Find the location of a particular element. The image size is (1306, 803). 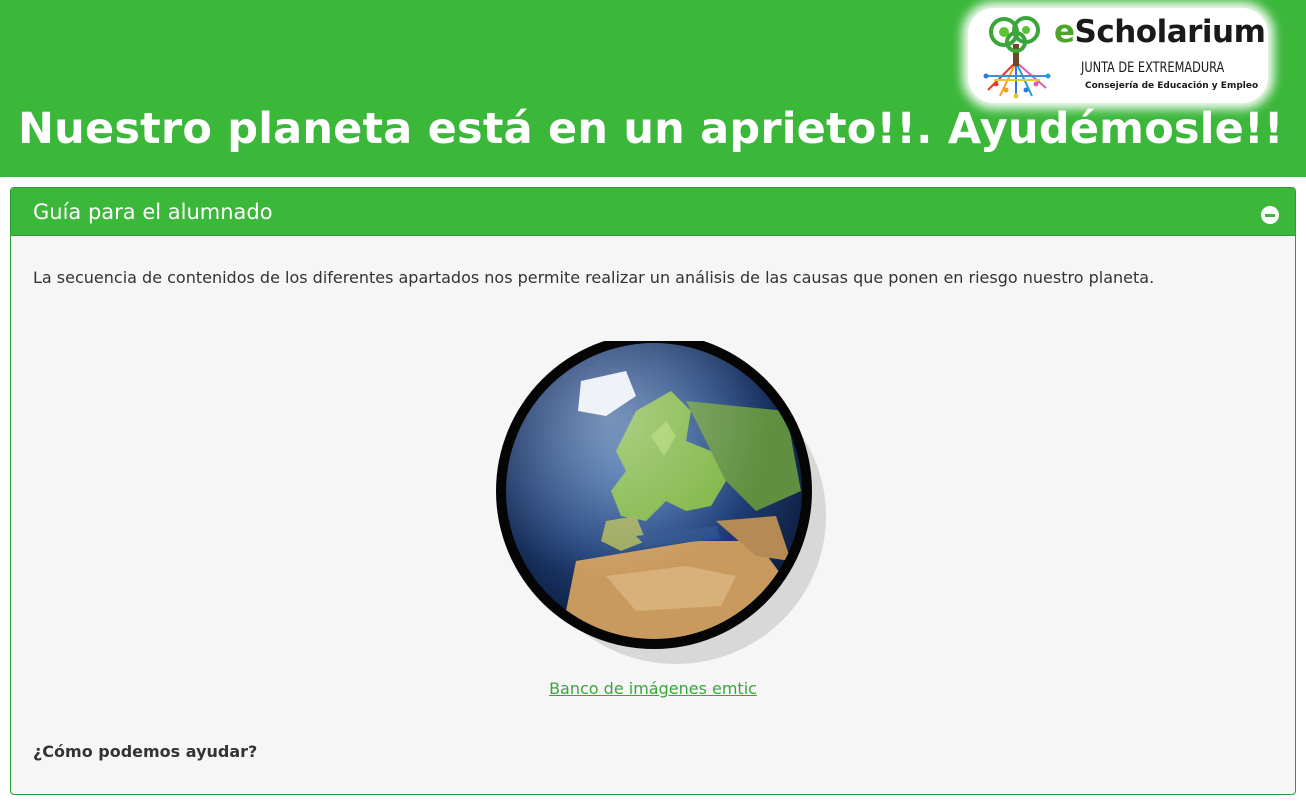

logo-brand-main: Scholarium is located at coordinates (1170, 32).